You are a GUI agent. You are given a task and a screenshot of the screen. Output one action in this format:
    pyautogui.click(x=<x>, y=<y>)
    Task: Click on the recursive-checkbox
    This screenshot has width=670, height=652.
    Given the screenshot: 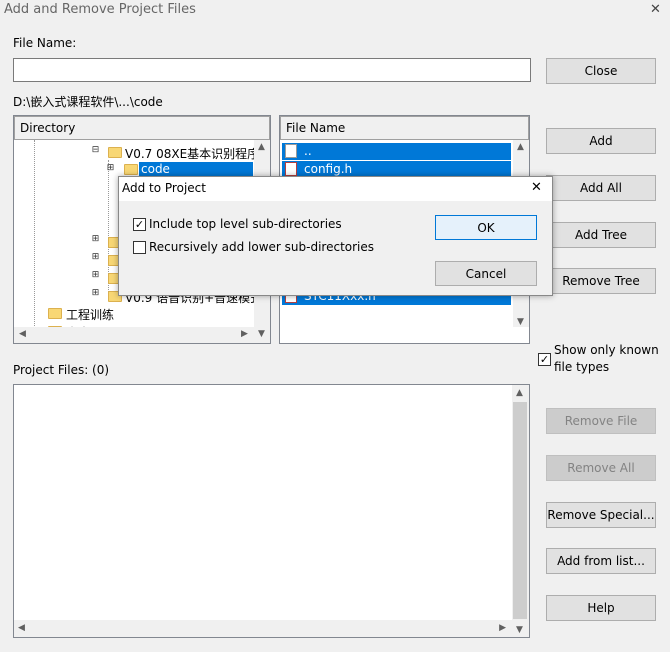 What is the action you would take?
    pyautogui.click(x=139, y=247)
    